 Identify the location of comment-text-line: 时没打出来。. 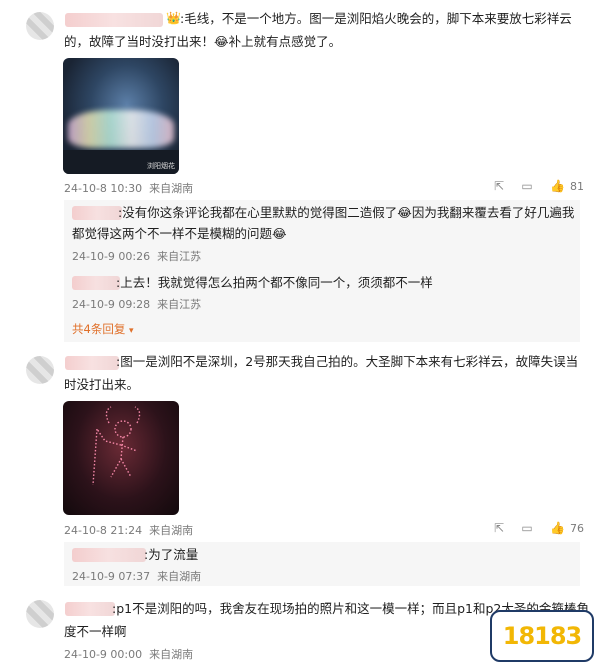
(102, 384).